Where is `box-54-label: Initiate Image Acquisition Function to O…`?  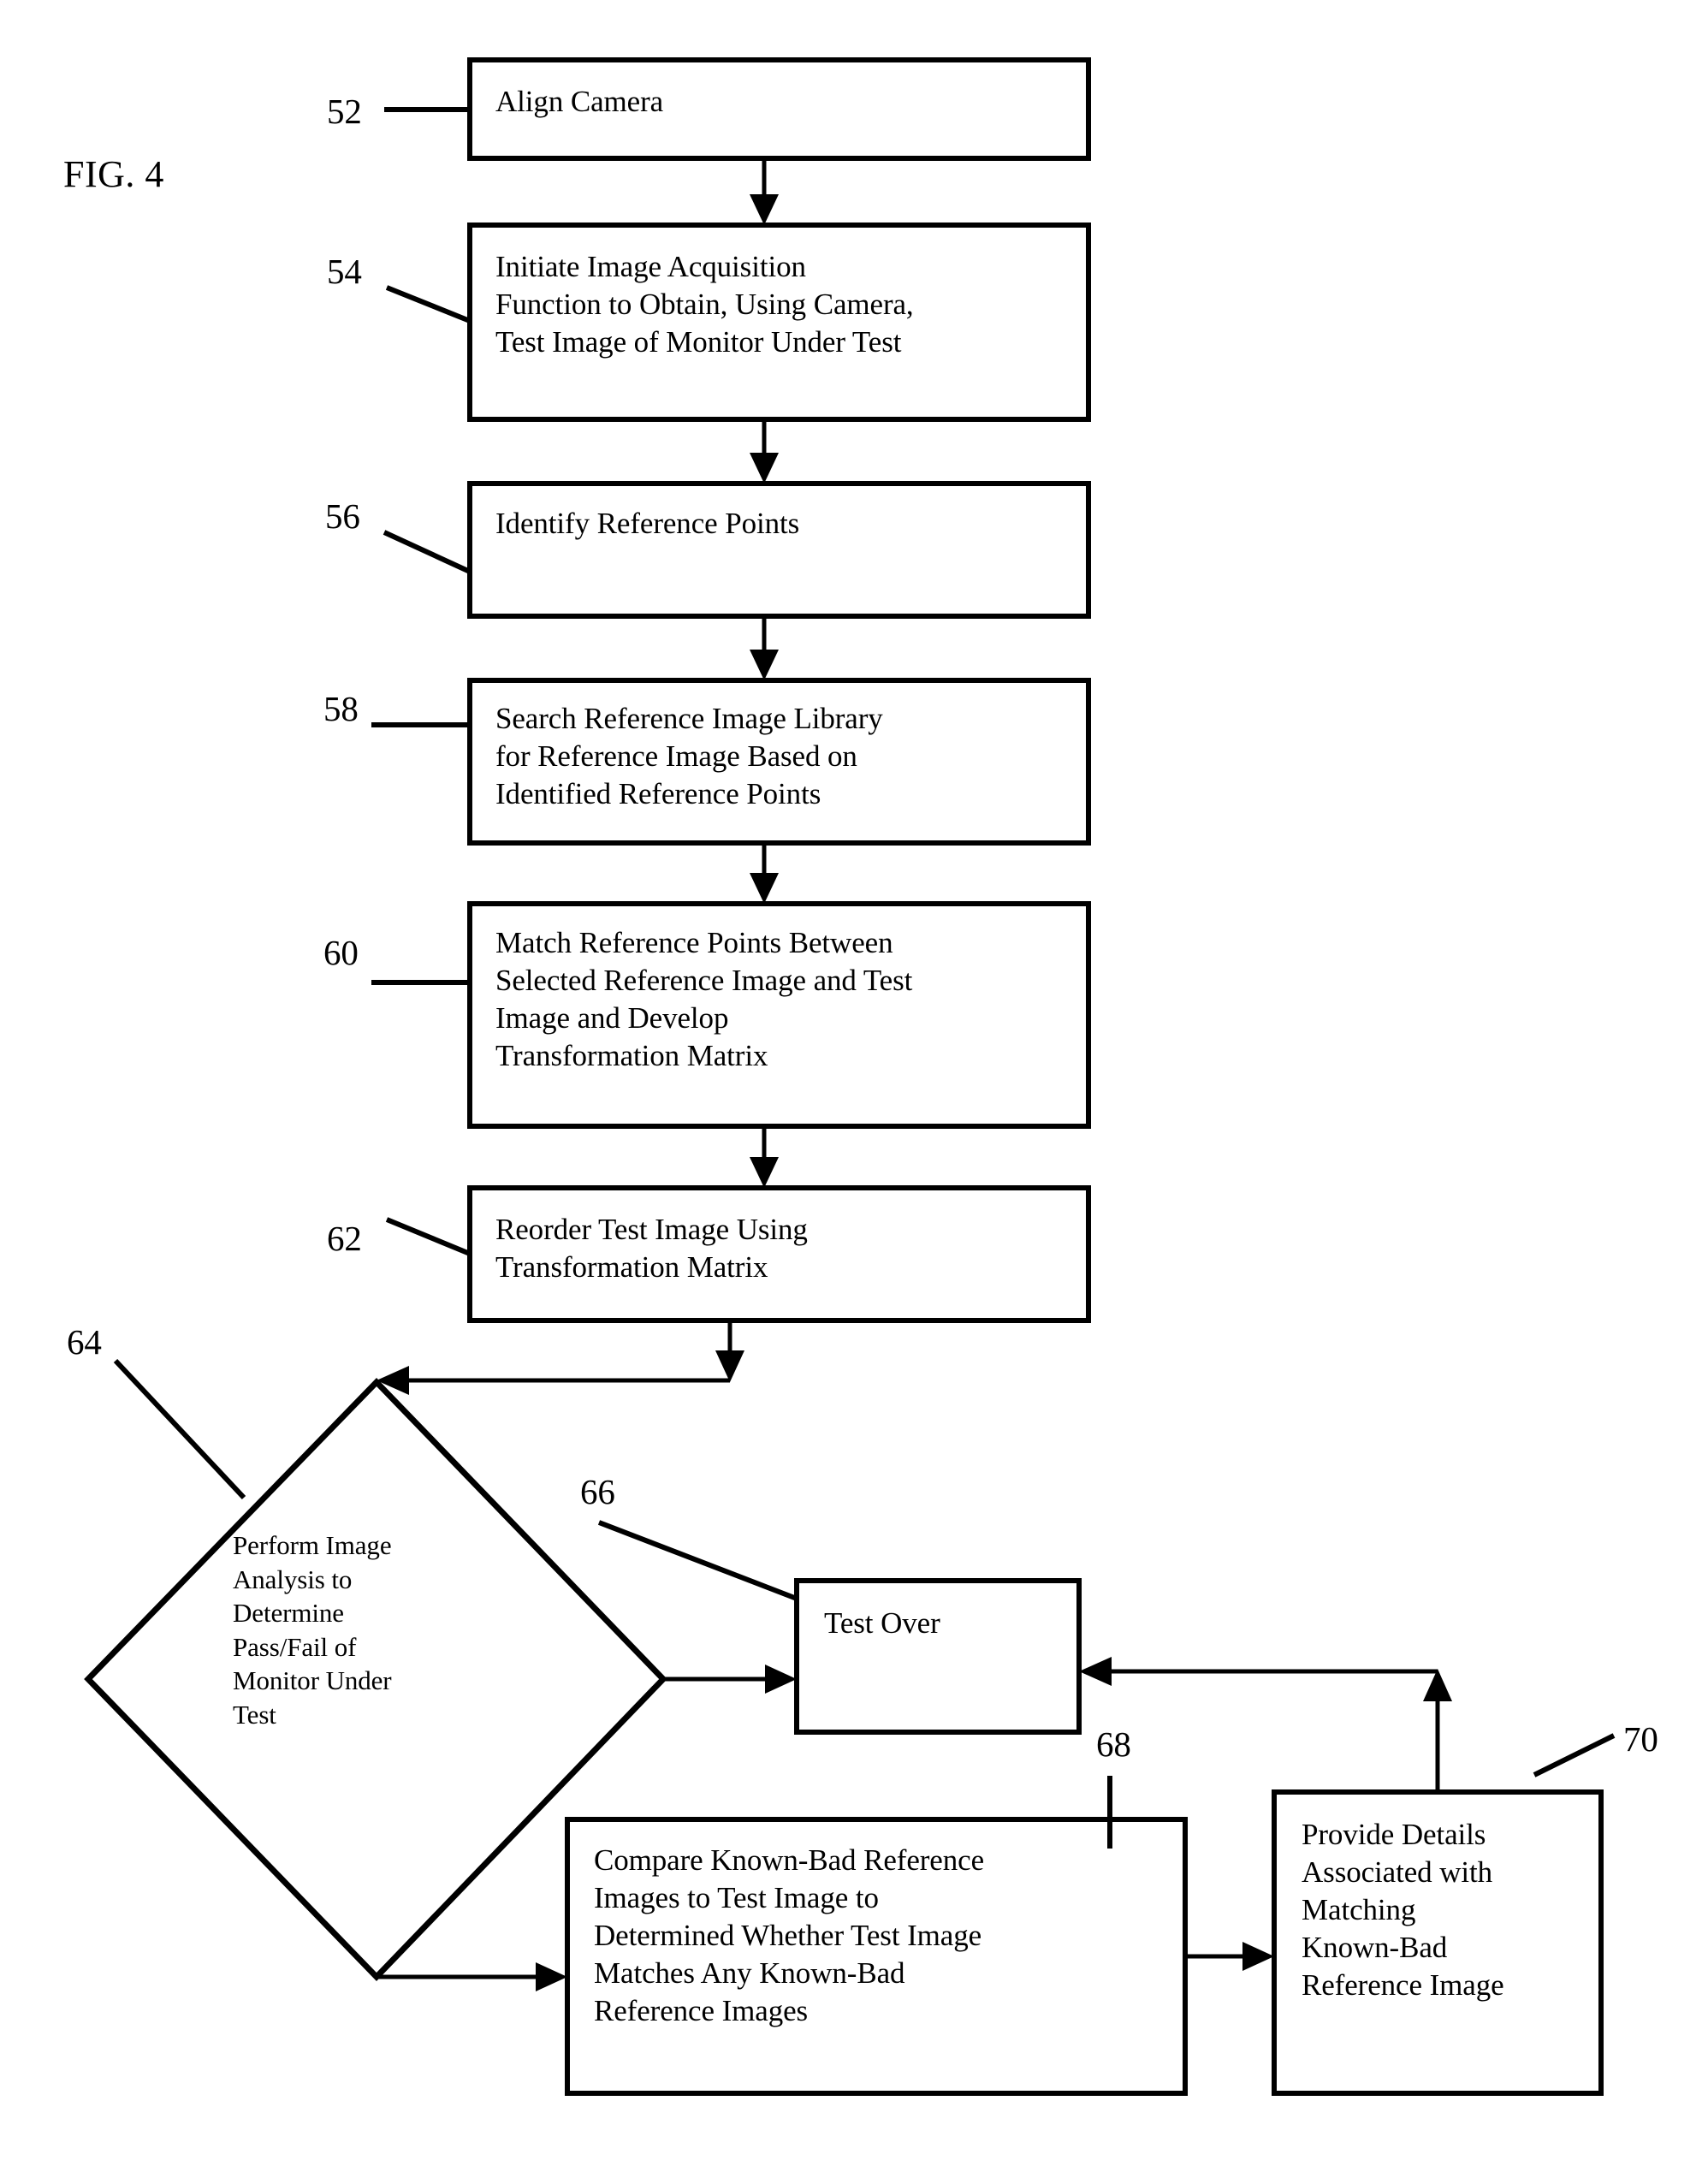 box-54-label: Initiate Image Acquisition Function to O… is located at coordinates (704, 304).